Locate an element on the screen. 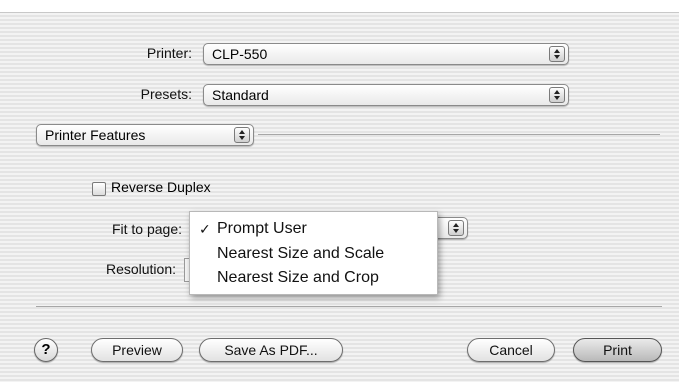 The image size is (679, 382). checkmark-icon: ✓ is located at coordinates (205, 229).